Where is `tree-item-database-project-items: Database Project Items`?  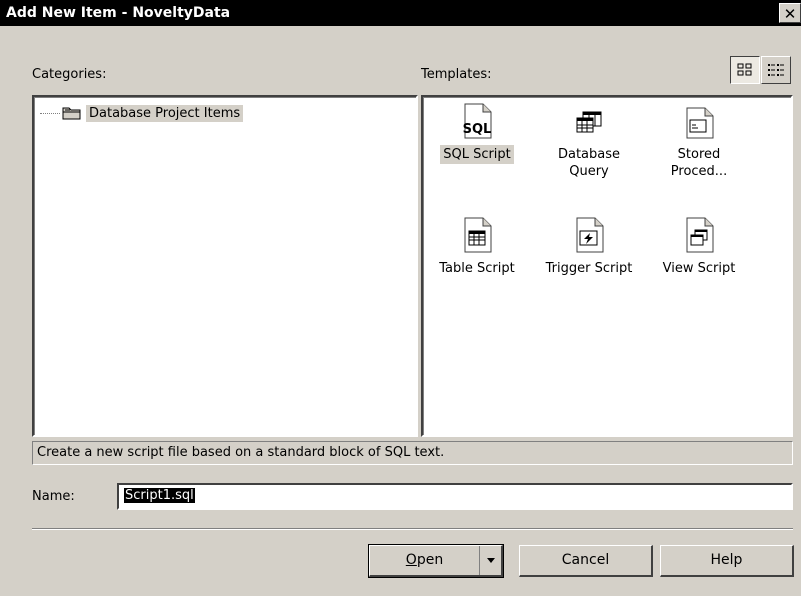
tree-item-database-project-items: Database Project Items is located at coordinates (142, 113).